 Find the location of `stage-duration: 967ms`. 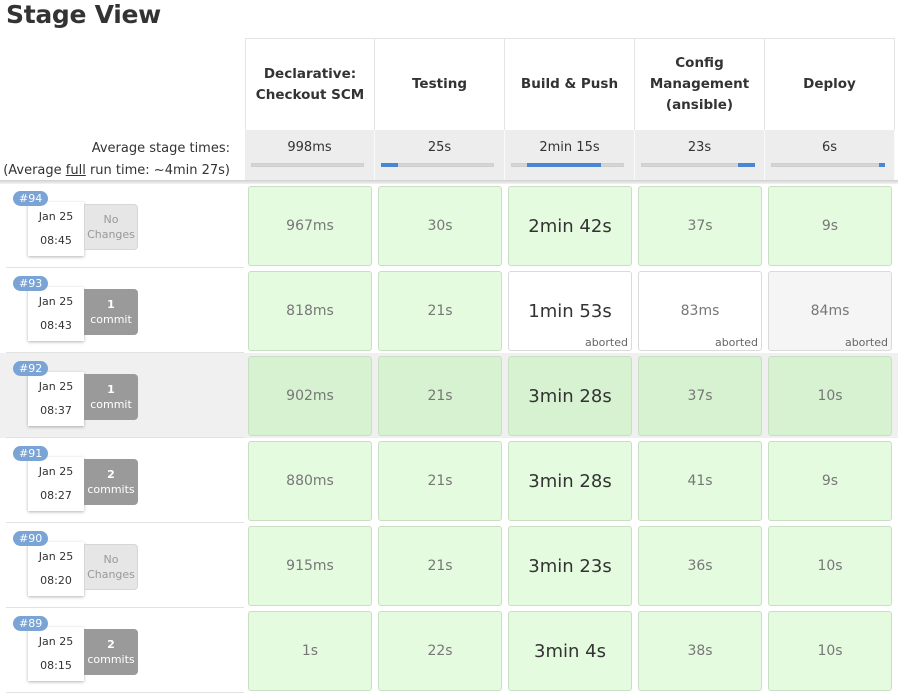

stage-duration: 967ms is located at coordinates (310, 226).